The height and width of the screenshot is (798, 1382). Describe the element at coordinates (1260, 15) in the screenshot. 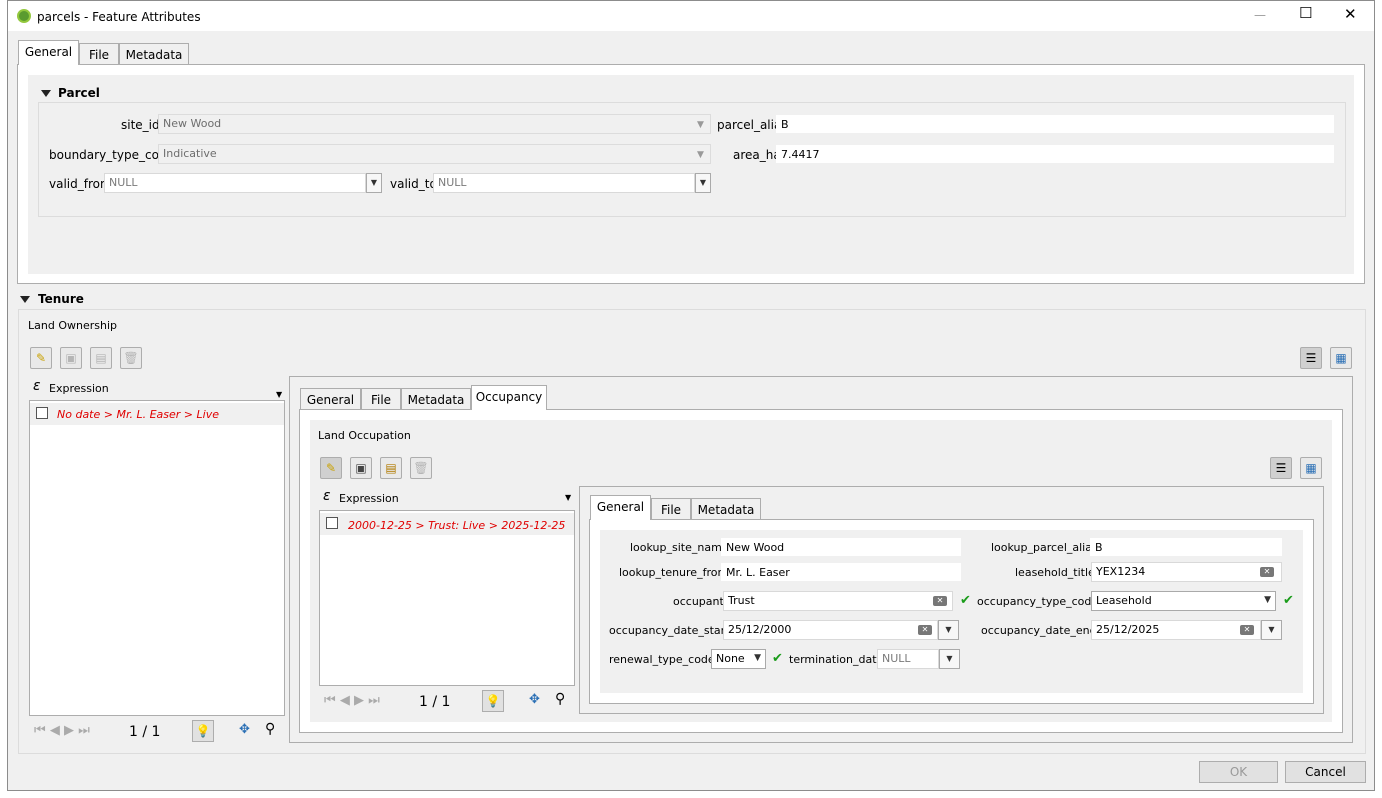

I see `minimize-button: —` at that location.